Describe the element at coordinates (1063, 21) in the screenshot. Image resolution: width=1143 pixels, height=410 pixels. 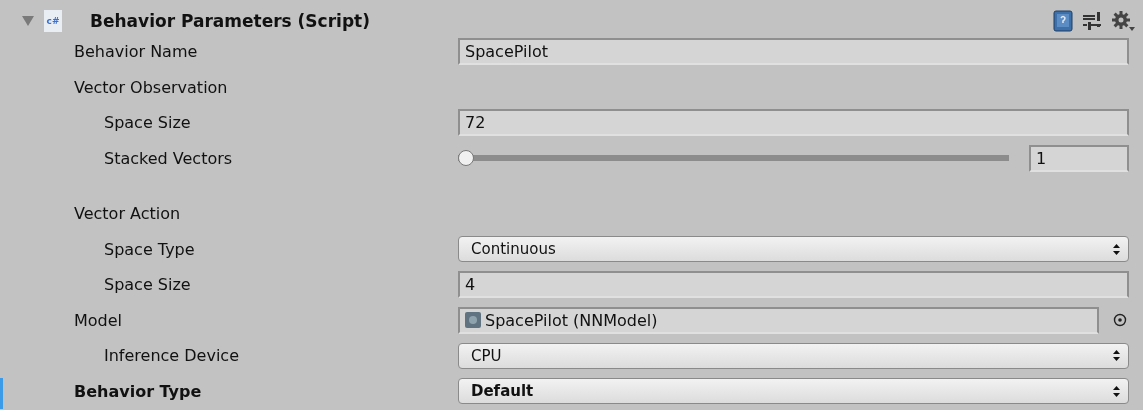
I see `help-book-icon` at that location.